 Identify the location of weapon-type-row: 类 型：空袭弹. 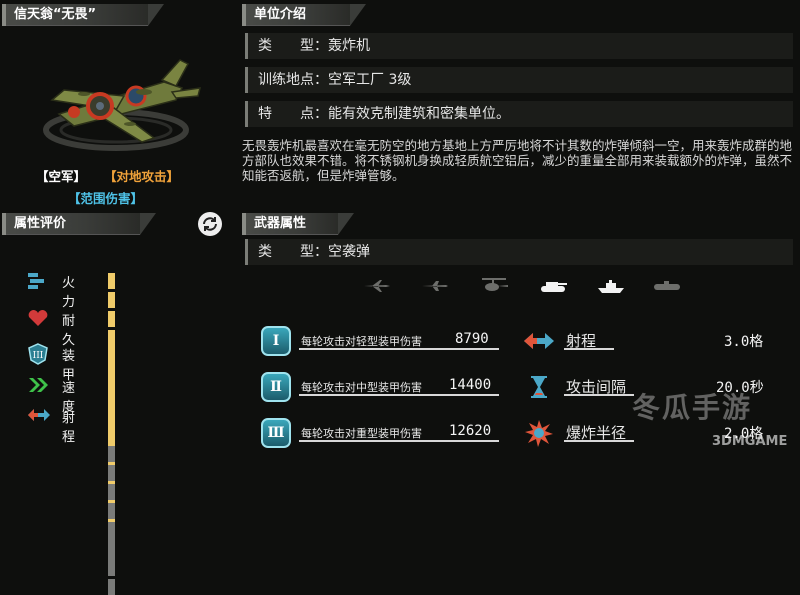
(519, 252).